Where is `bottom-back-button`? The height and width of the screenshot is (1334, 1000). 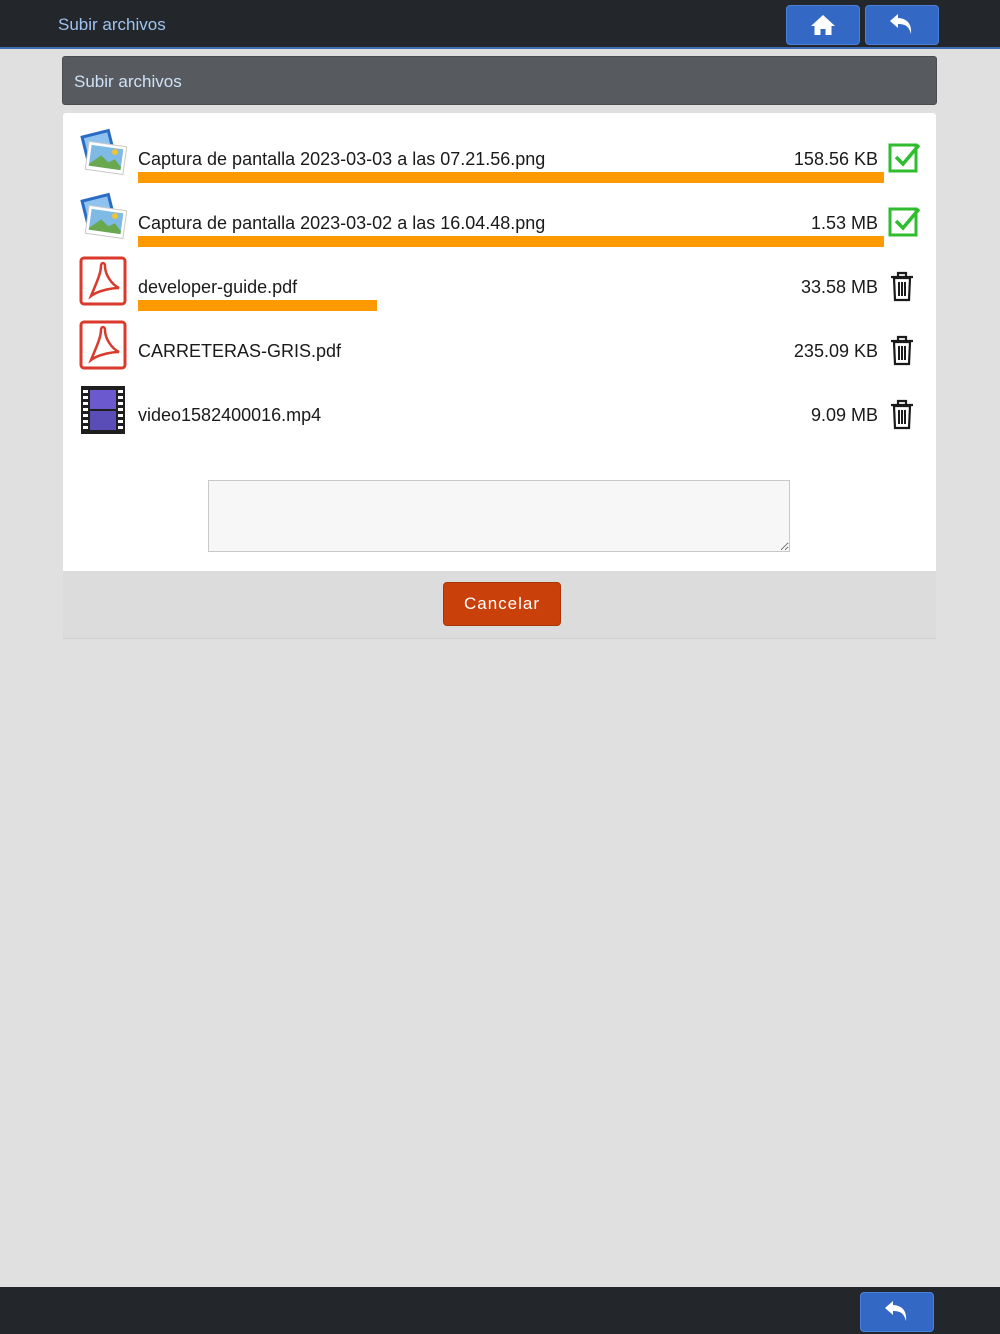 bottom-back-button is located at coordinates (897, 1312).